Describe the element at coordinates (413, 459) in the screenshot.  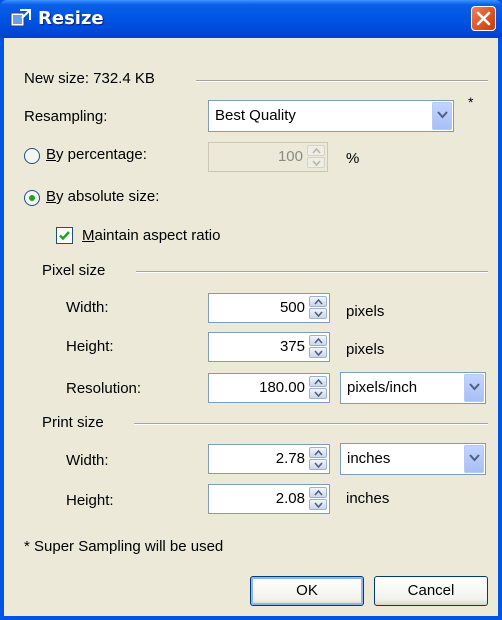
I see `print-unit-select: inches` at that location.